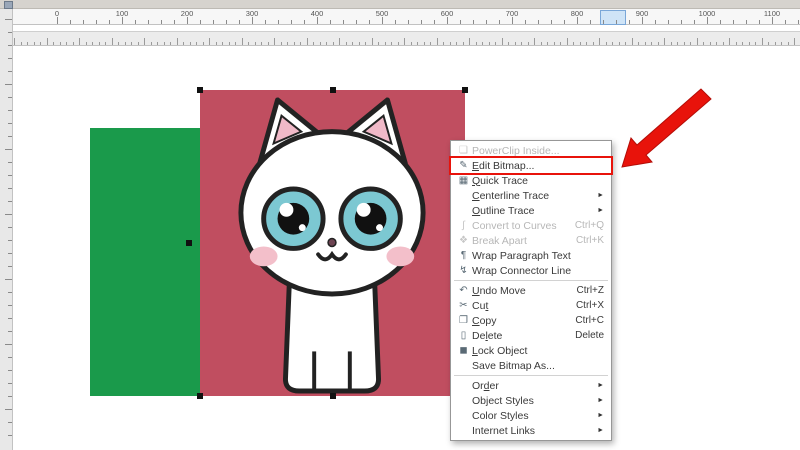 The height and width of the screenshot is (450, 800). I want to click on menu-item-lock-object: ◼ Lock Object, so click(531, 350).